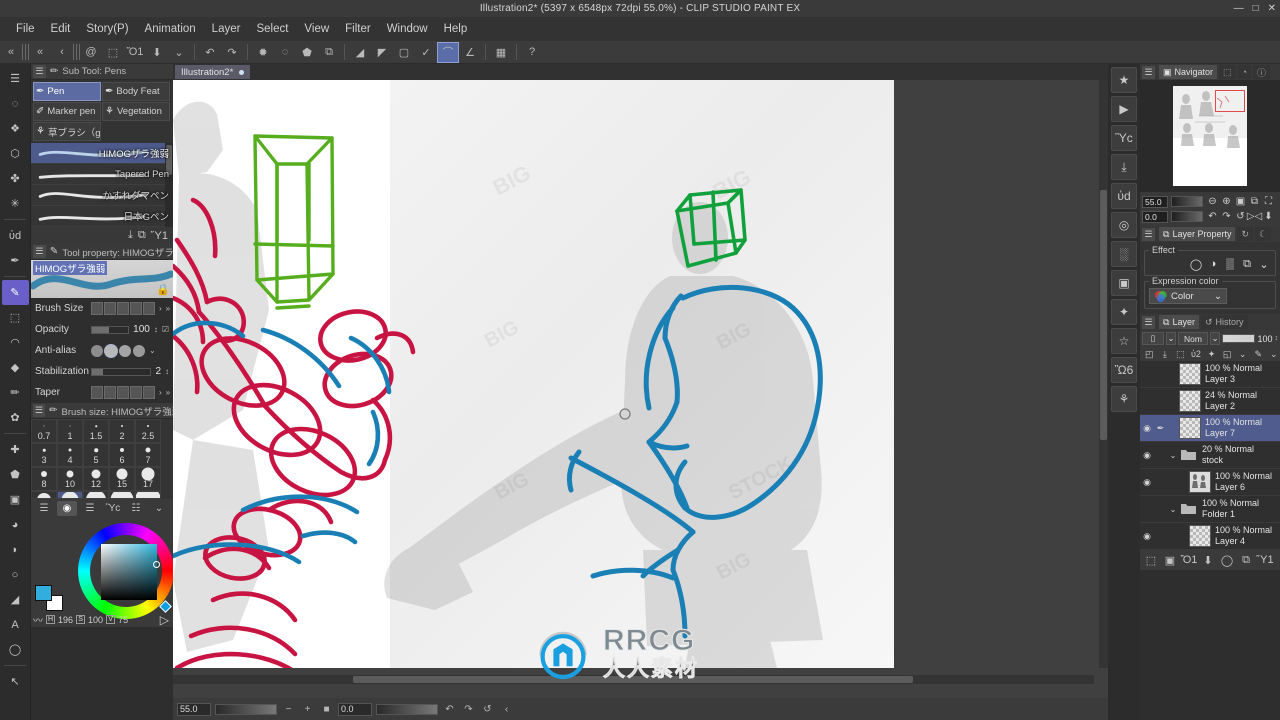 The width and height of the screenshot is (1280, 720). I want to click on clip-studio-logo: @, so click(91, 52).